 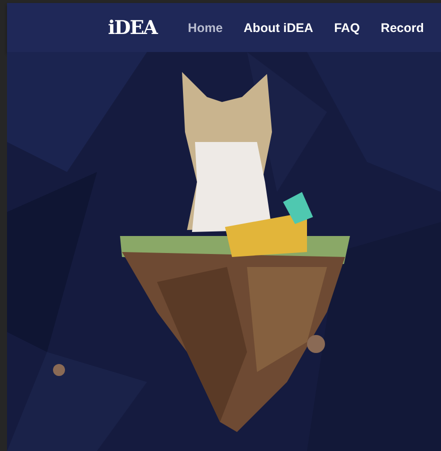 What do you see at coordinates (279, 27) in the screenshot?
I see `nav-link: About iDEA` at bounding box center [279, 27].